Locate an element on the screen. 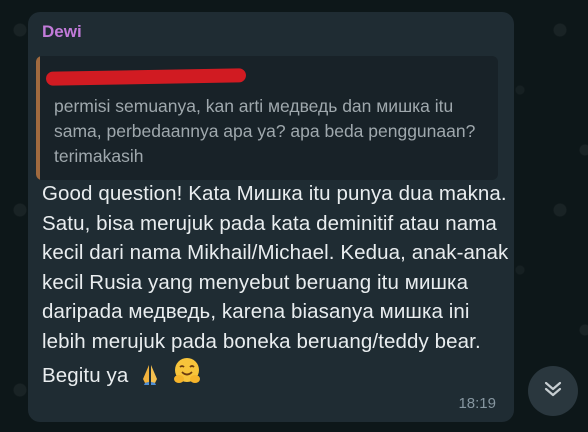 This screenshot has height=432, width=588. sender-name: Dewi is located at coordinates (62, 32).